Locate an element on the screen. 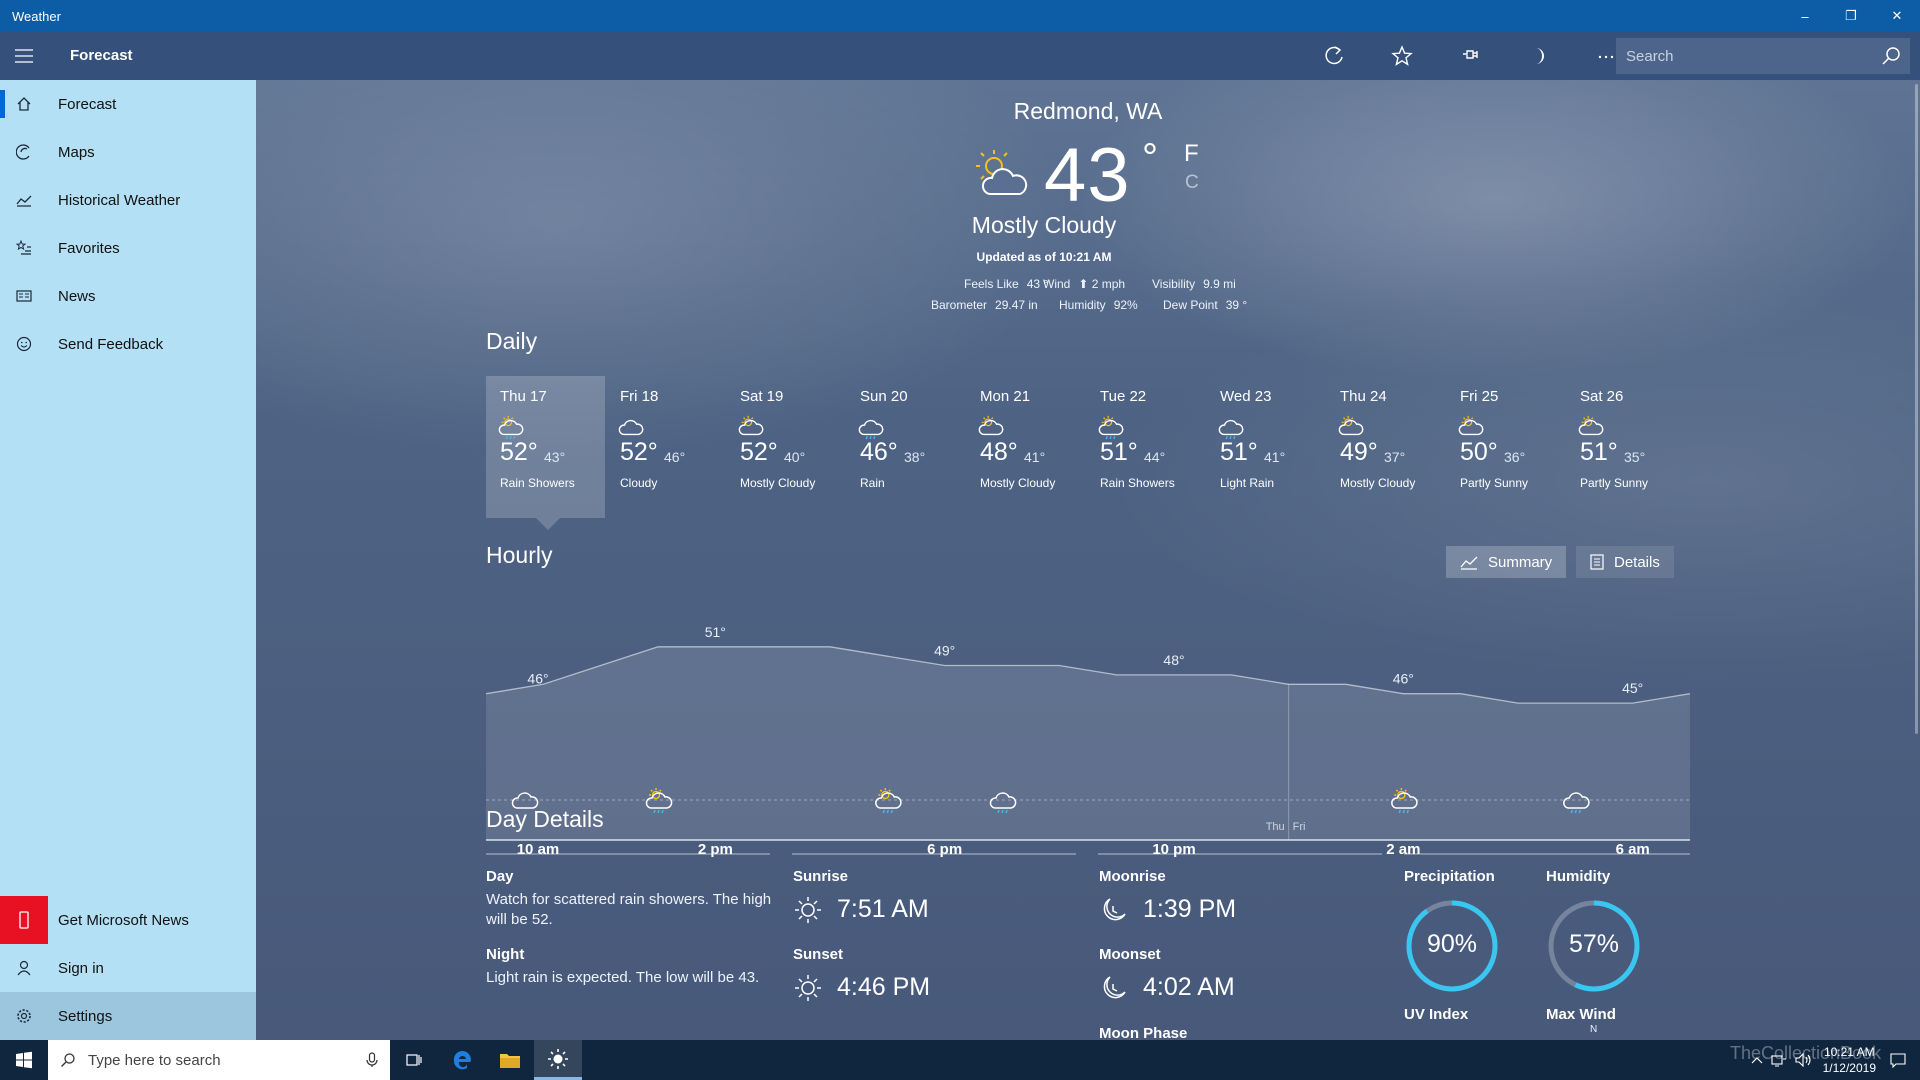  nav-item-send-feedback: Send Feedback is located at coordinates (128, 344).